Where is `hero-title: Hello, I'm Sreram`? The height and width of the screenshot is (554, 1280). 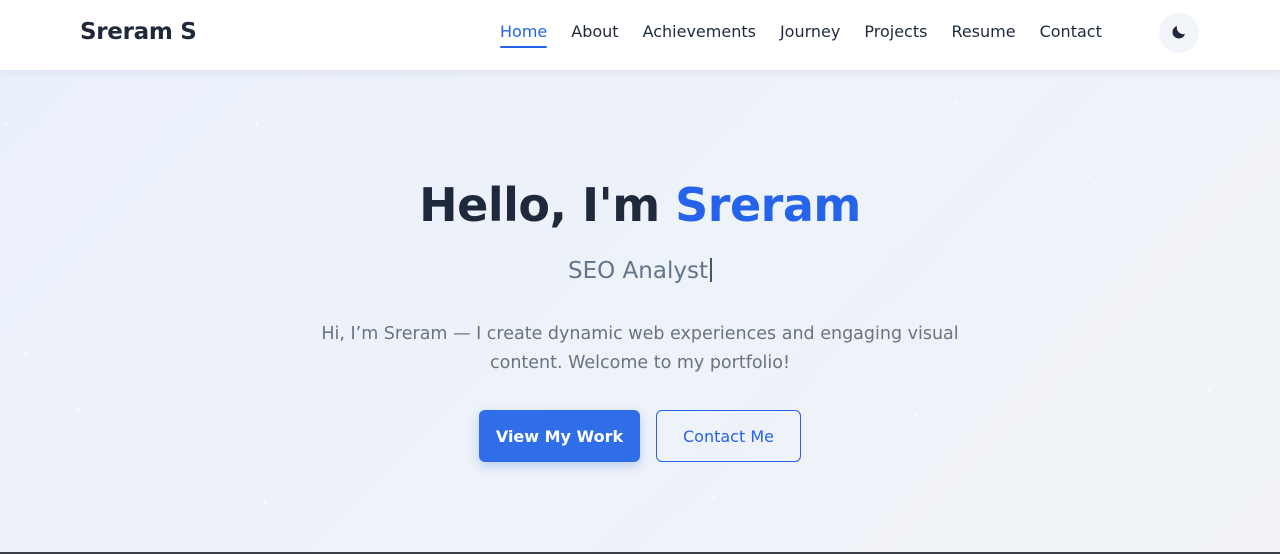 hero-title: Hello, I'm Sreram is located at coordinates (640, 205).